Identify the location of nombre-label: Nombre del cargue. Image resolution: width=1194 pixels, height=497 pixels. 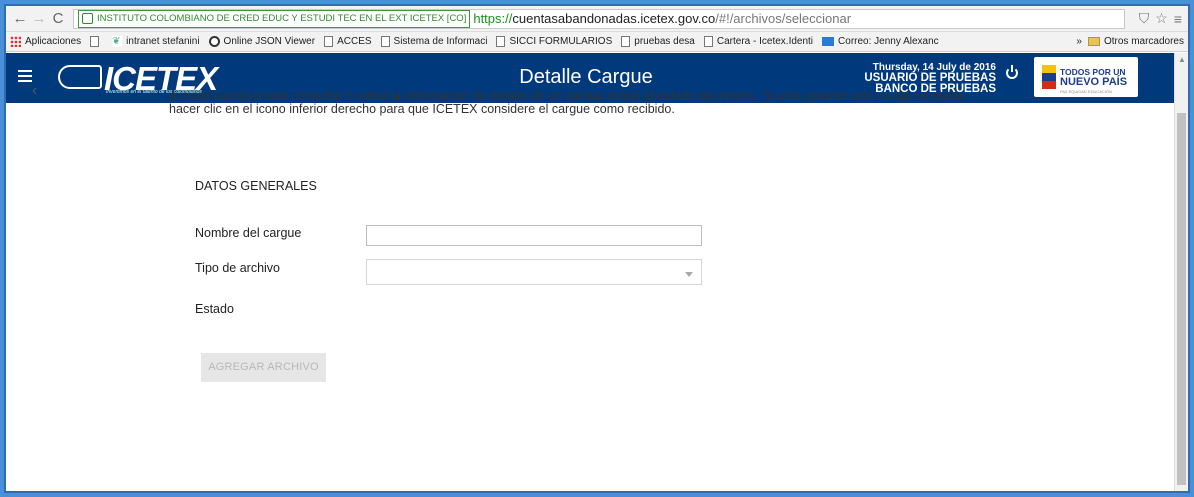
(248, 233).